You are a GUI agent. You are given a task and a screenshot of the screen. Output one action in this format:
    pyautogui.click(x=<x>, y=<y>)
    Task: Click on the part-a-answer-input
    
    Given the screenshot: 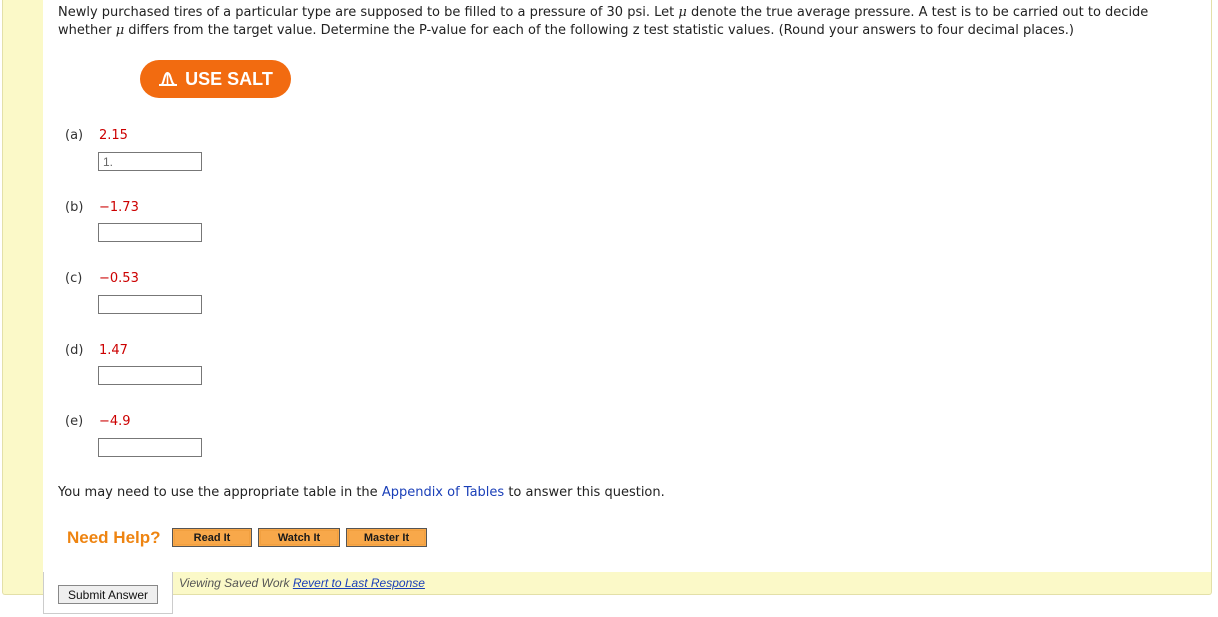 What is the action you would take?
    pyautogui.click(x=150, y=161)
    